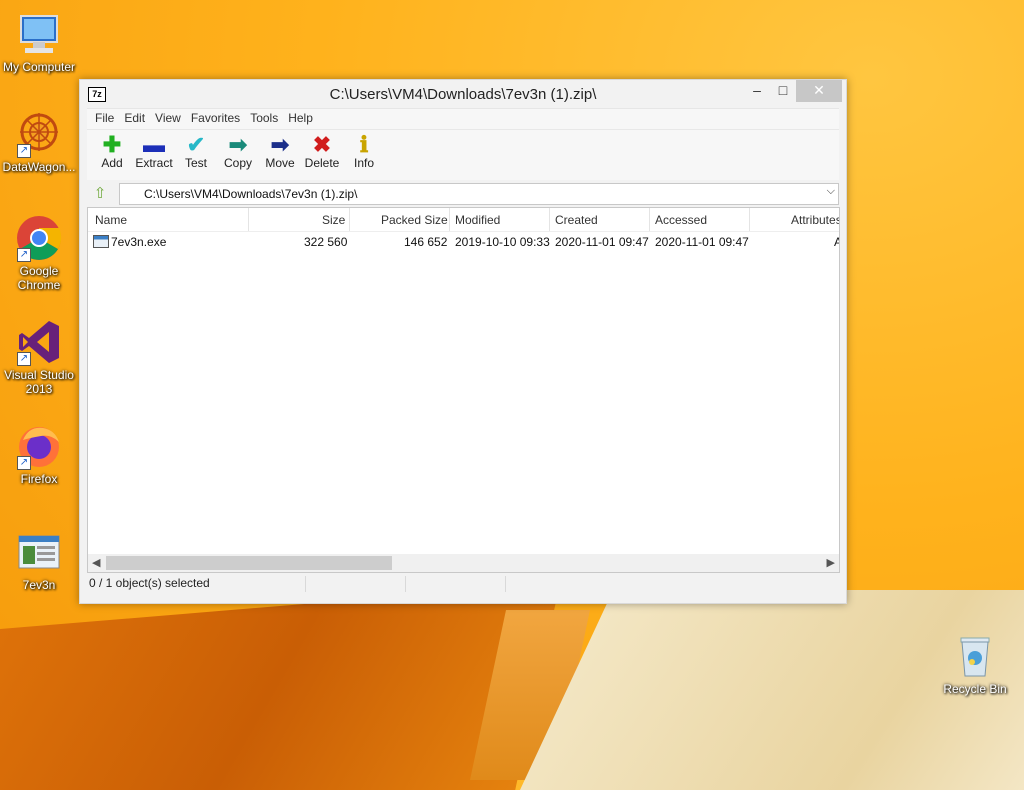 The image size is (1024, 790). What do you see at coordinates (238, 144) in the screenshot?
I see `copy-arrow-icon: ➡` at bounding box center [238, 144].